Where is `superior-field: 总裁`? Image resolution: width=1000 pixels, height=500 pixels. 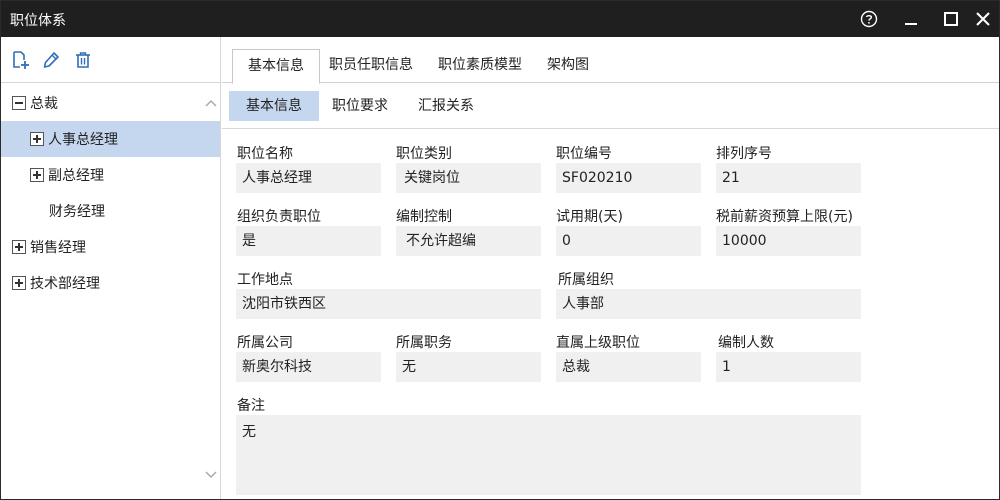 superior-field: 总裁 is located at coordinates (628, 367).